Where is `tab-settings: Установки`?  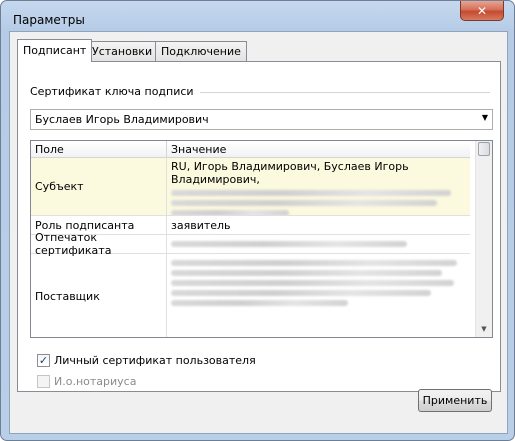
tab-settings: Установки is located at coordinates (122, 51).